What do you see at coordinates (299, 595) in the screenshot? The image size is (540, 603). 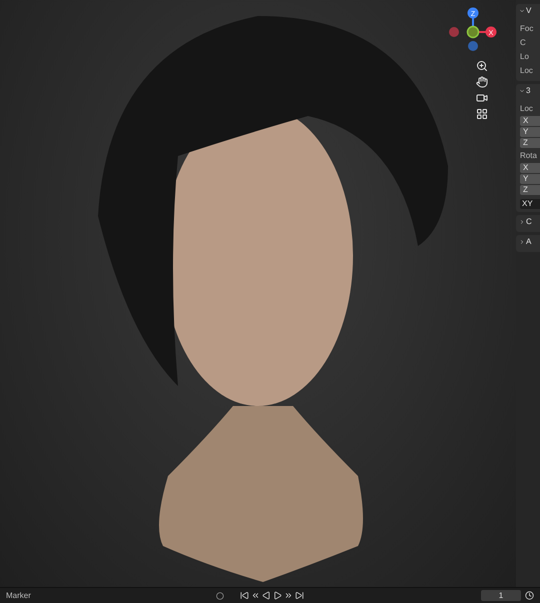 I see `jump-end-icon` at bounding box center [299, 595].